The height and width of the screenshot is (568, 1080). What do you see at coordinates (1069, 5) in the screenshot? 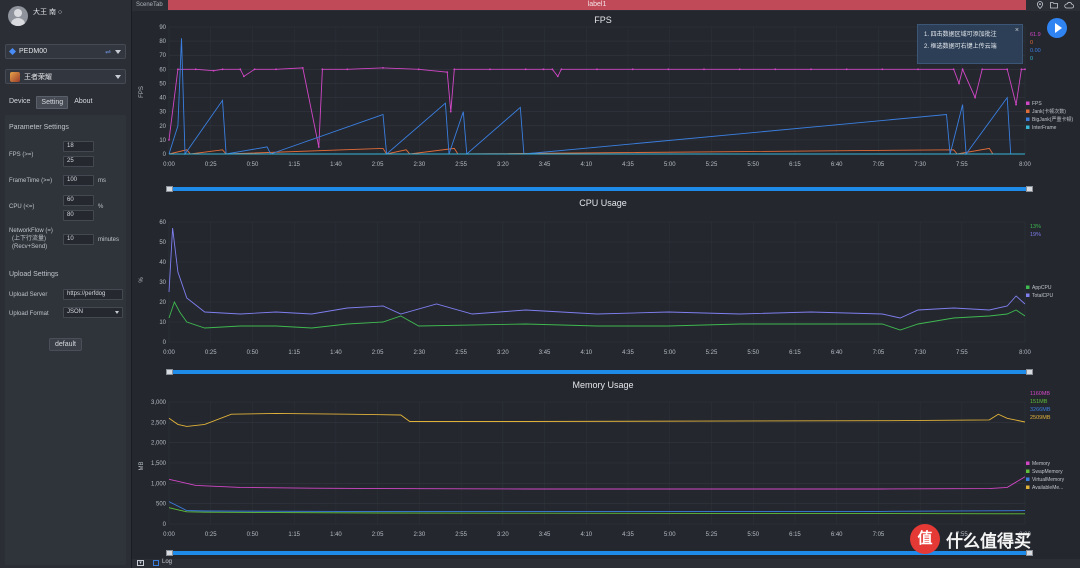
I see `cloud-icon` at bounding box center [1069, 5].